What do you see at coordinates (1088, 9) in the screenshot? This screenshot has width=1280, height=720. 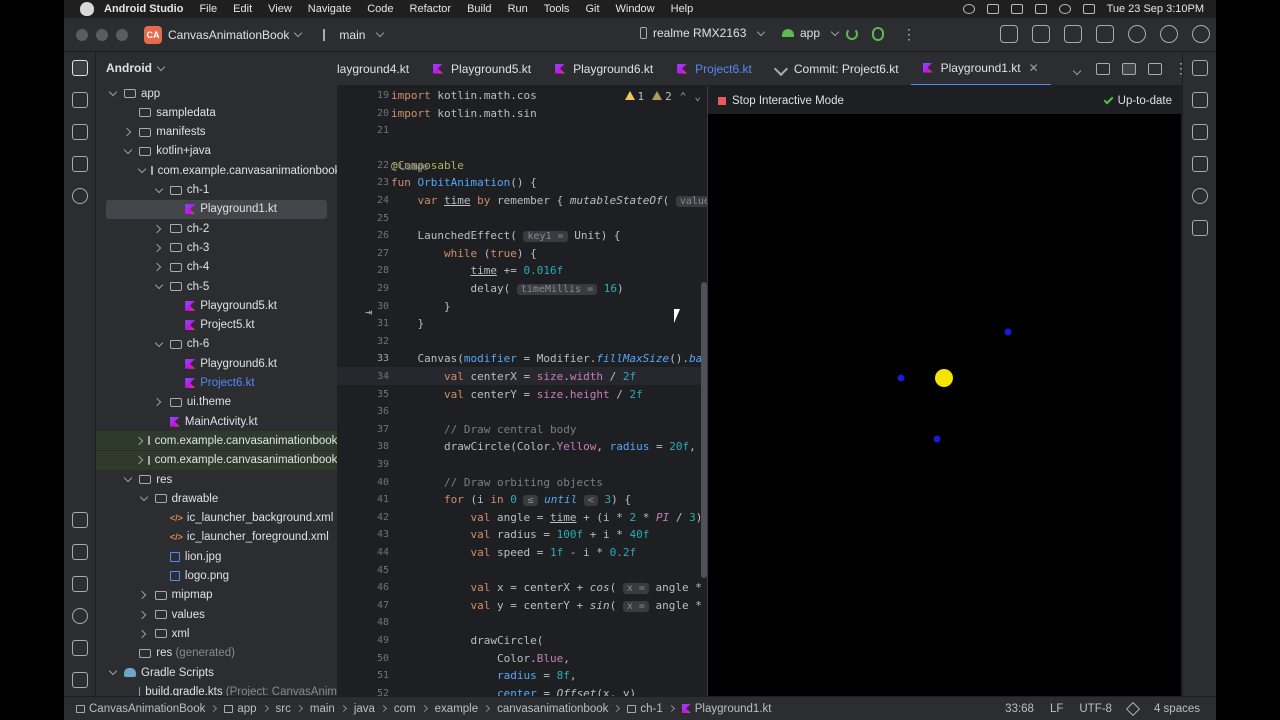 I see `control-center-icon` at bounding box center [1088, 9].